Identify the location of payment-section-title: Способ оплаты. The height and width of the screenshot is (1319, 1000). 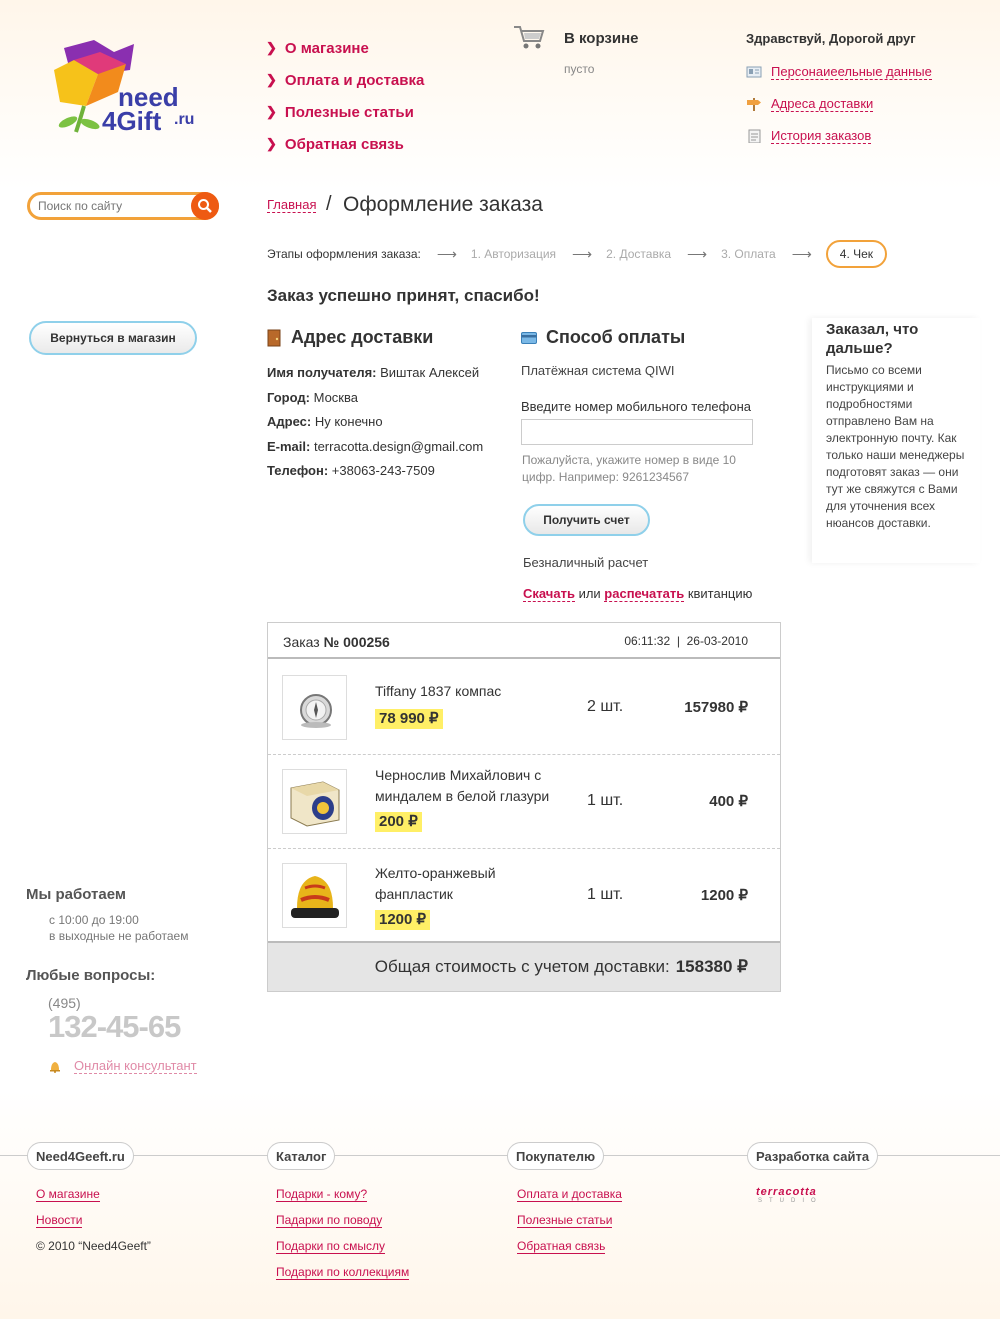
(603, 337).